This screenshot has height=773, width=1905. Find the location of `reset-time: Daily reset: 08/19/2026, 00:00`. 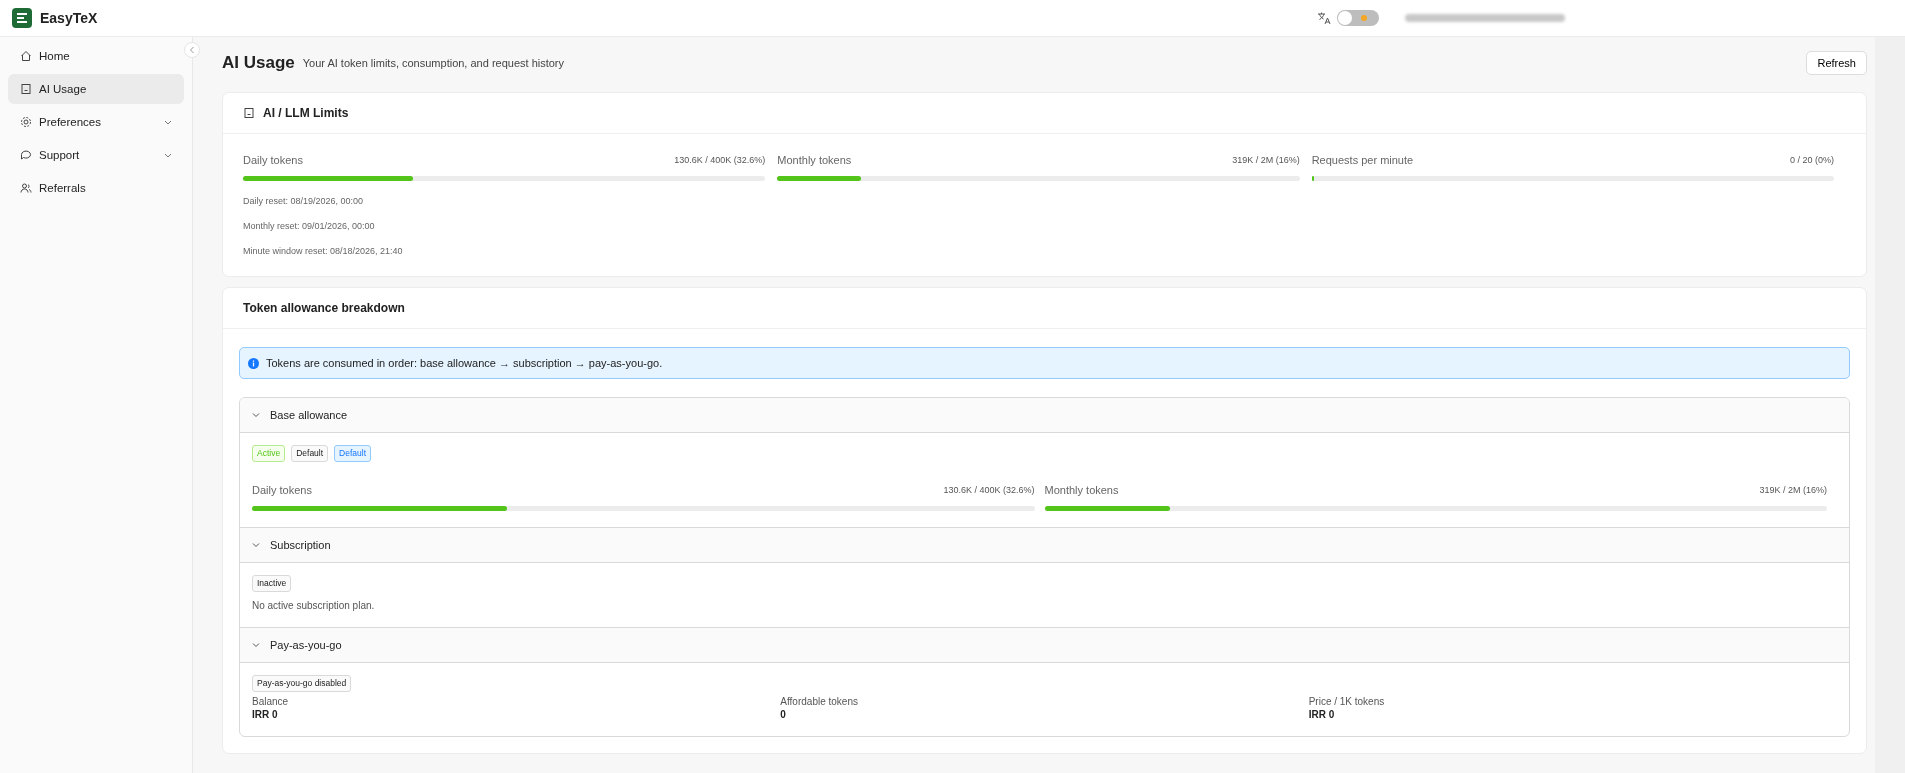

reset-time: Daily reset: 08/19/2026, 00:00 is located at coordinates (304, 201).